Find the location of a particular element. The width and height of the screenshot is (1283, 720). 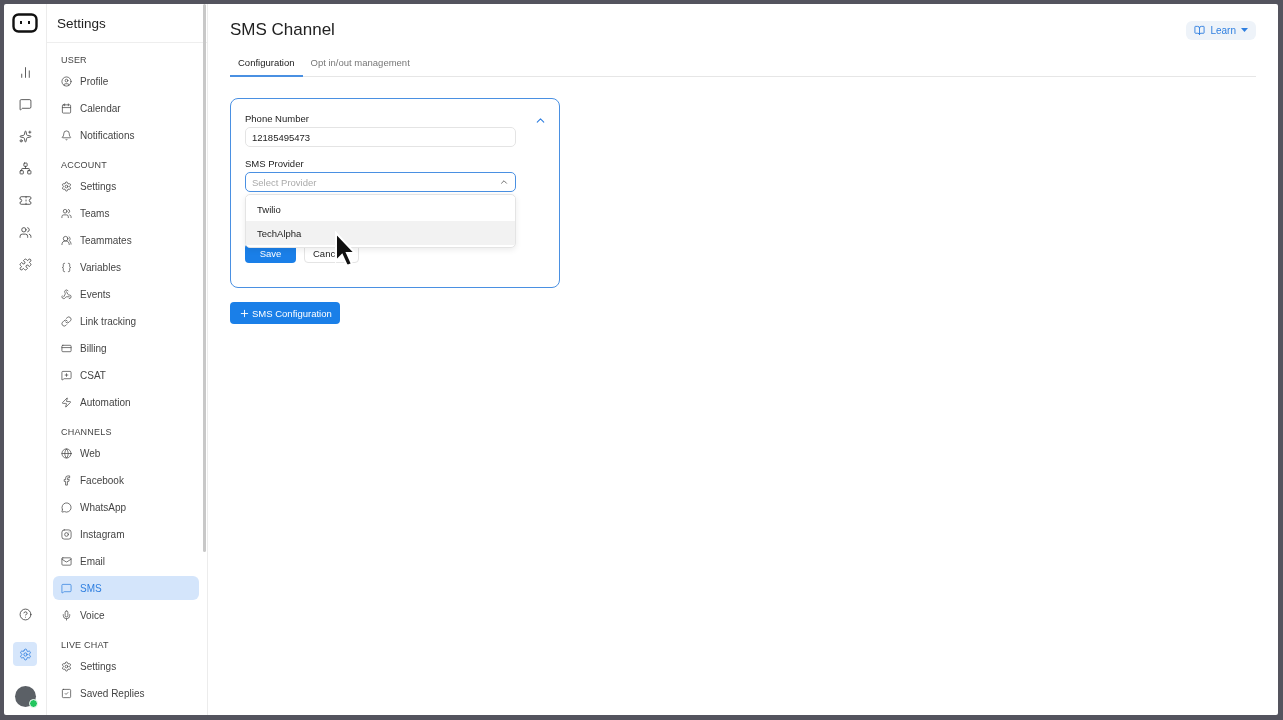

card-icon is located at coordinates (66, 348).